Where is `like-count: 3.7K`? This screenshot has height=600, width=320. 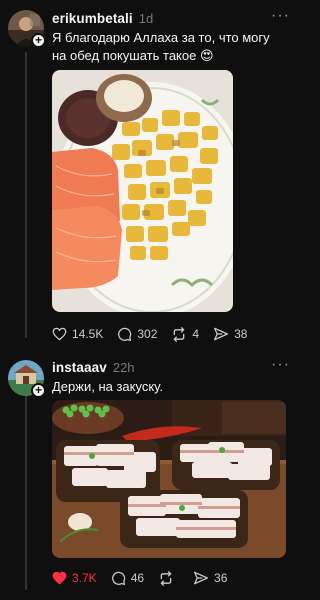 like-count: 3.7K is located at coordinates (84, 578).